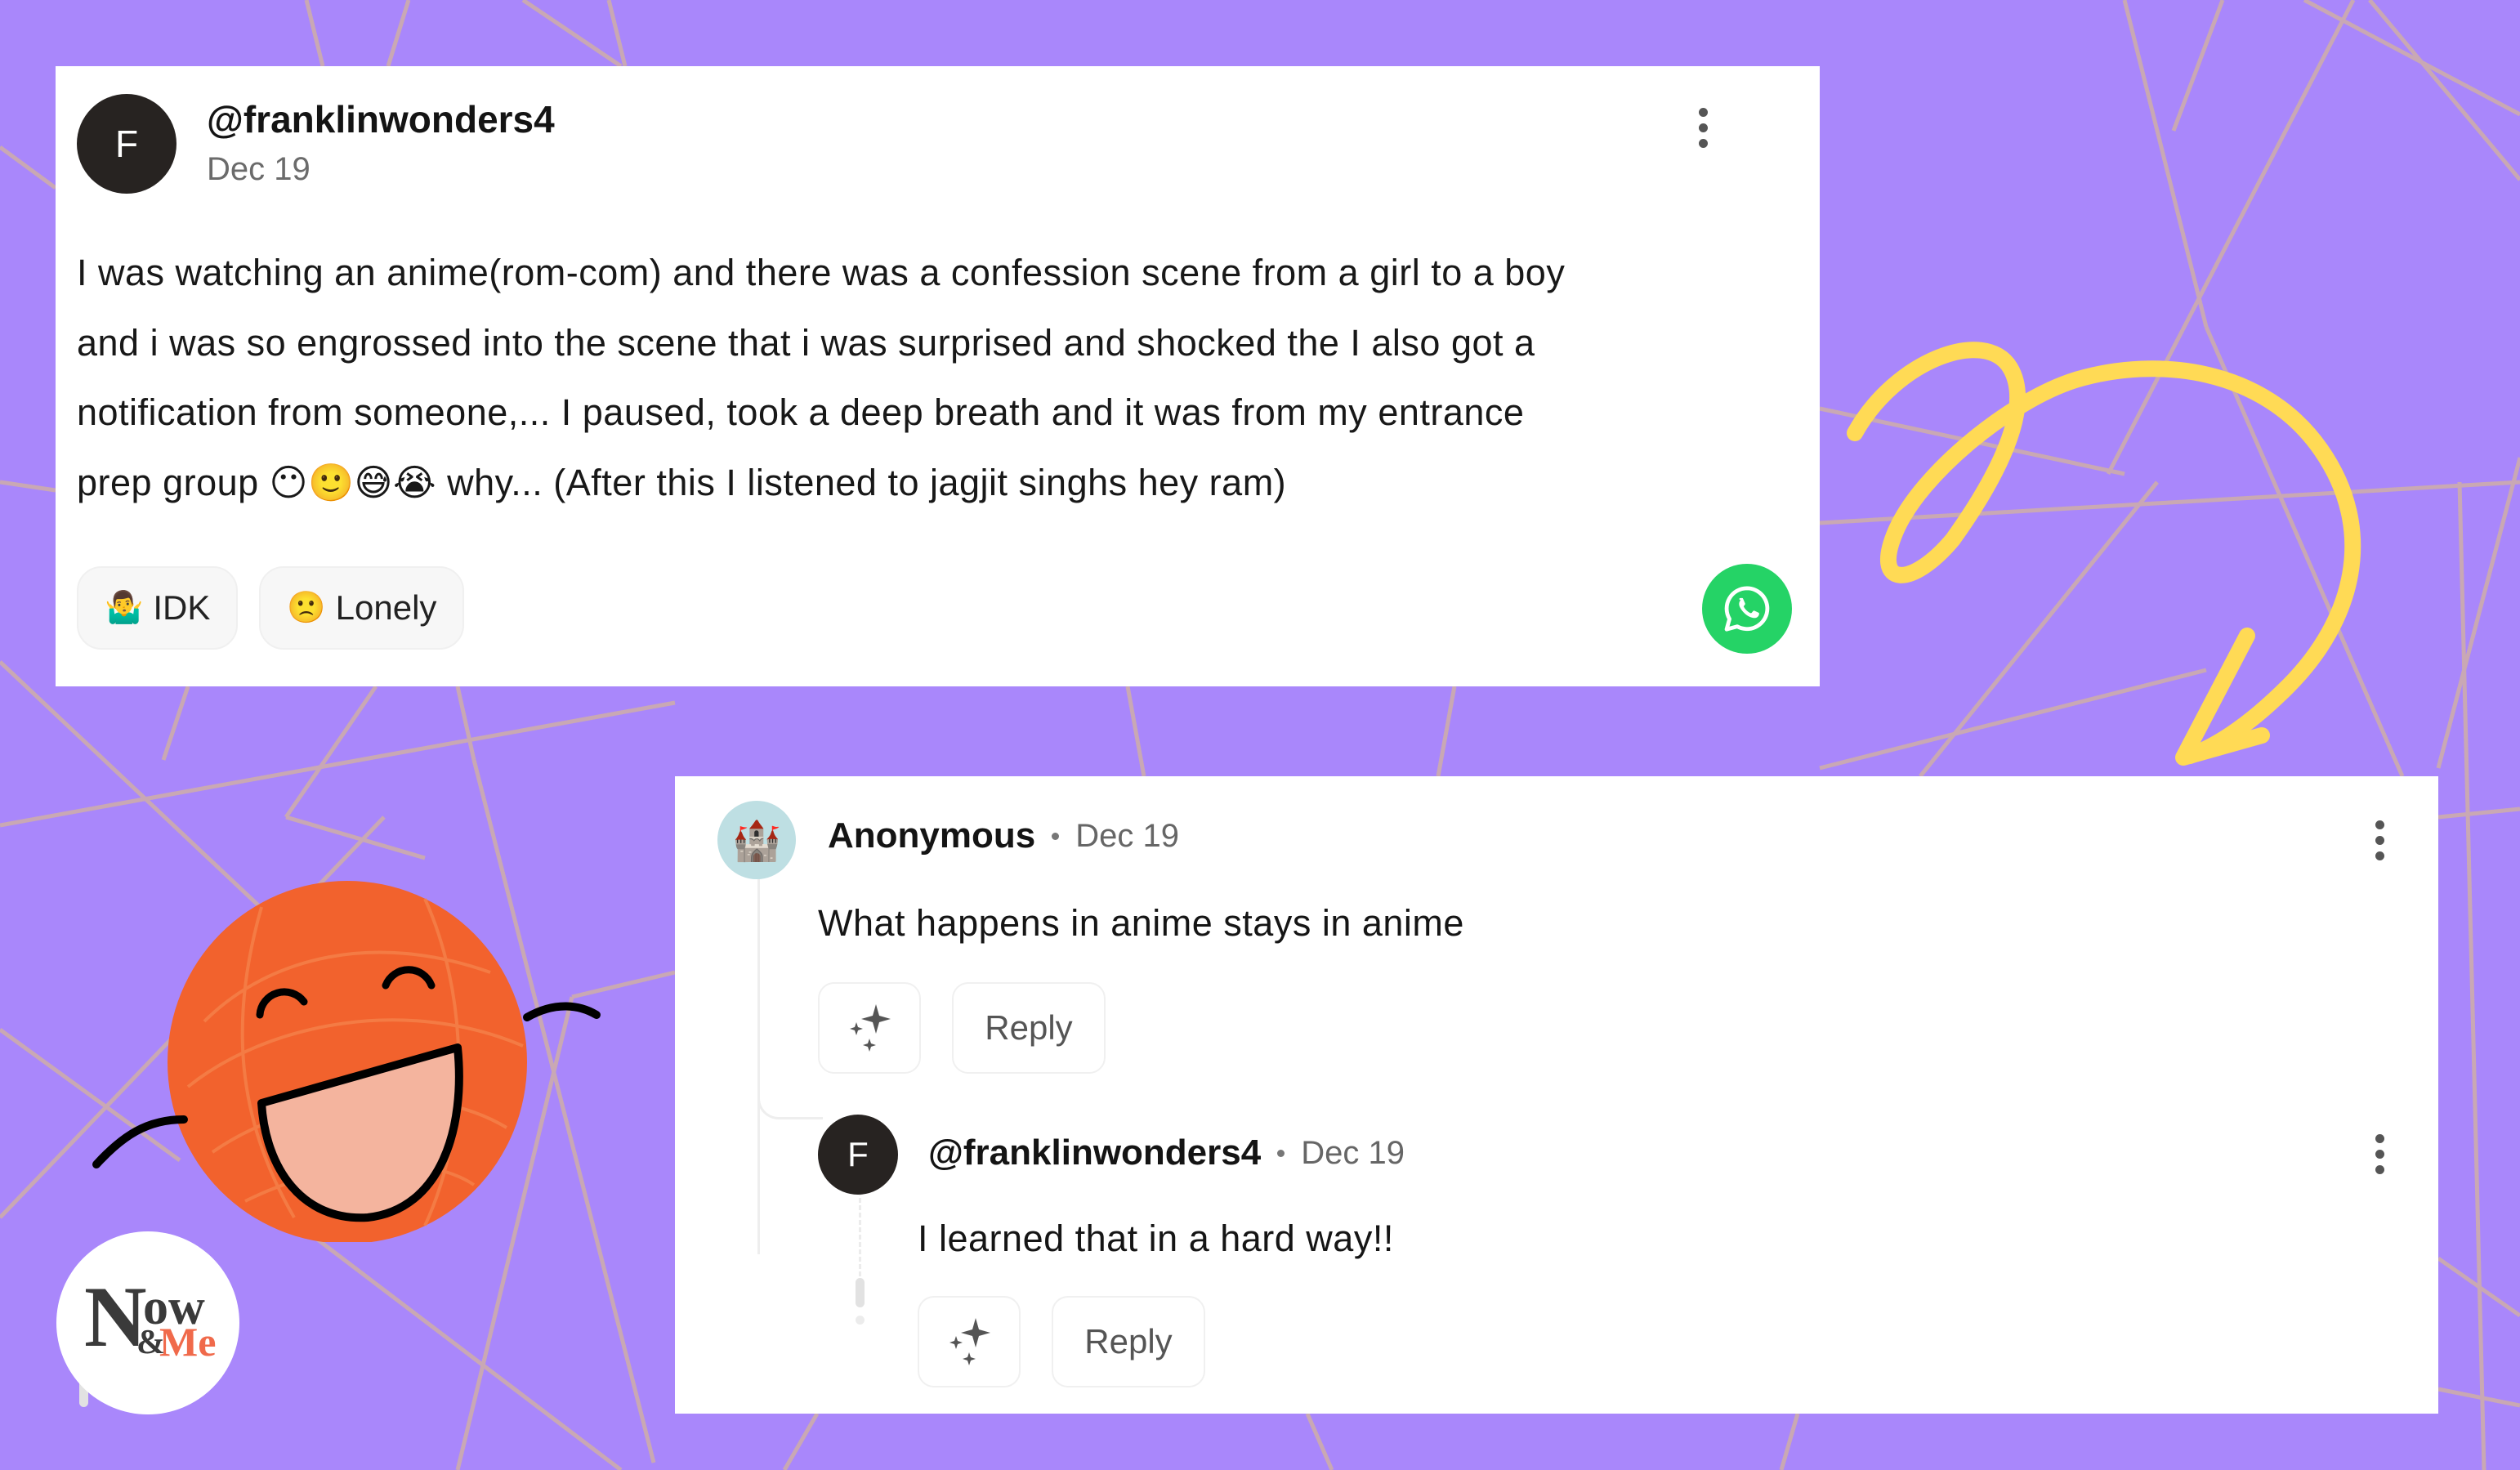 This screenshot has height=1470, width=2520. Describe the element at coordinates (148, 1323) in the screenshot. I see `now-and-me-logo: N ow & Me` at that location.